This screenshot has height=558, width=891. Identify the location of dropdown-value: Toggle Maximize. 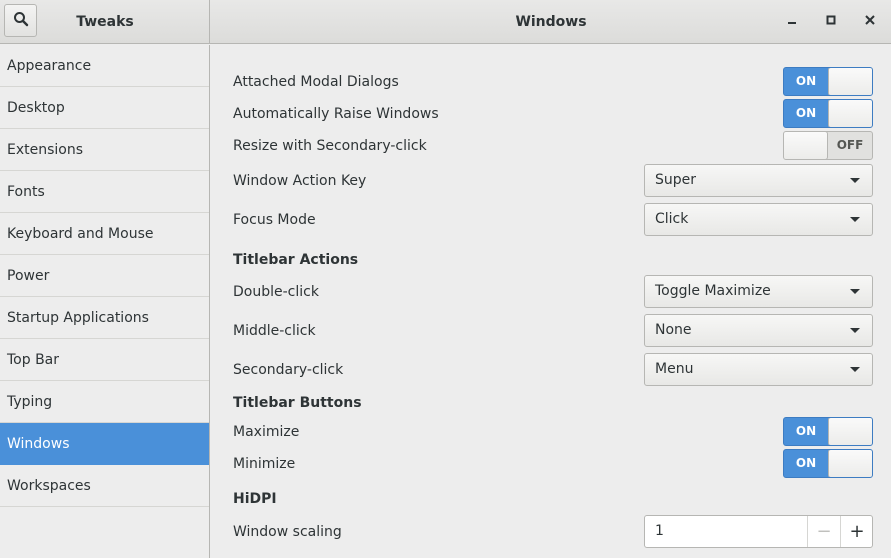
(713, 291).